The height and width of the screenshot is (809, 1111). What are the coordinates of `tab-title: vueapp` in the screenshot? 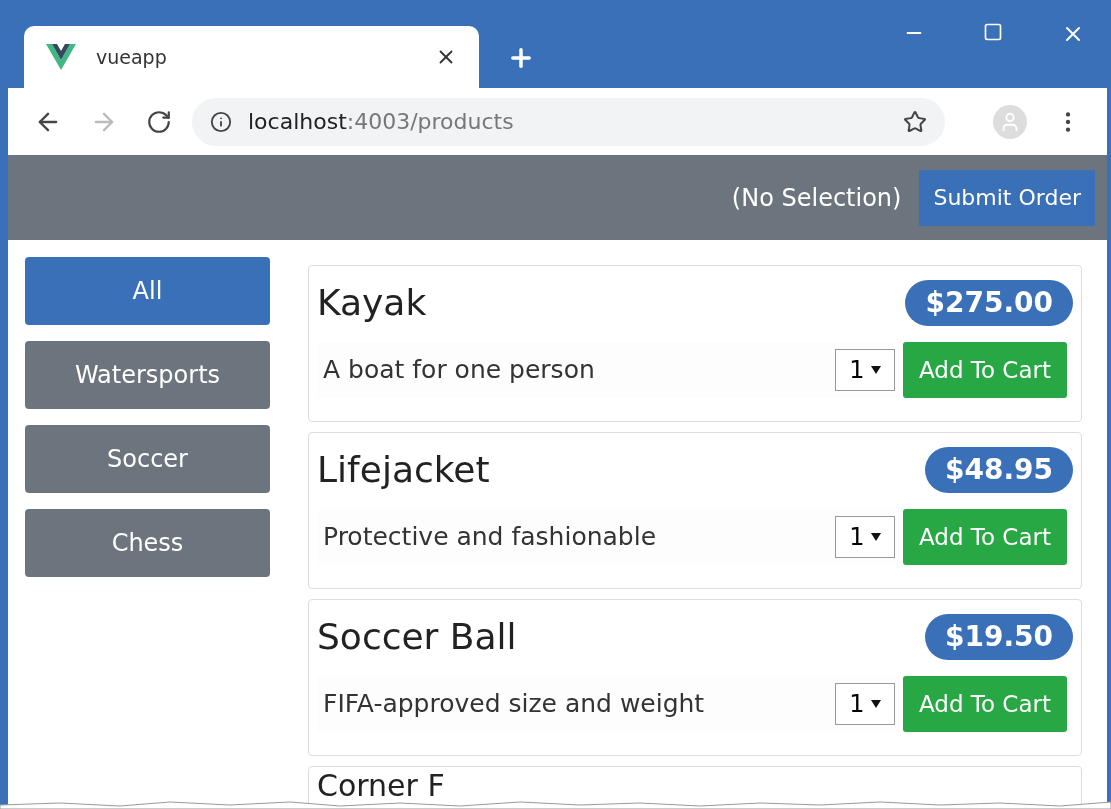 It's located at (132, 57).